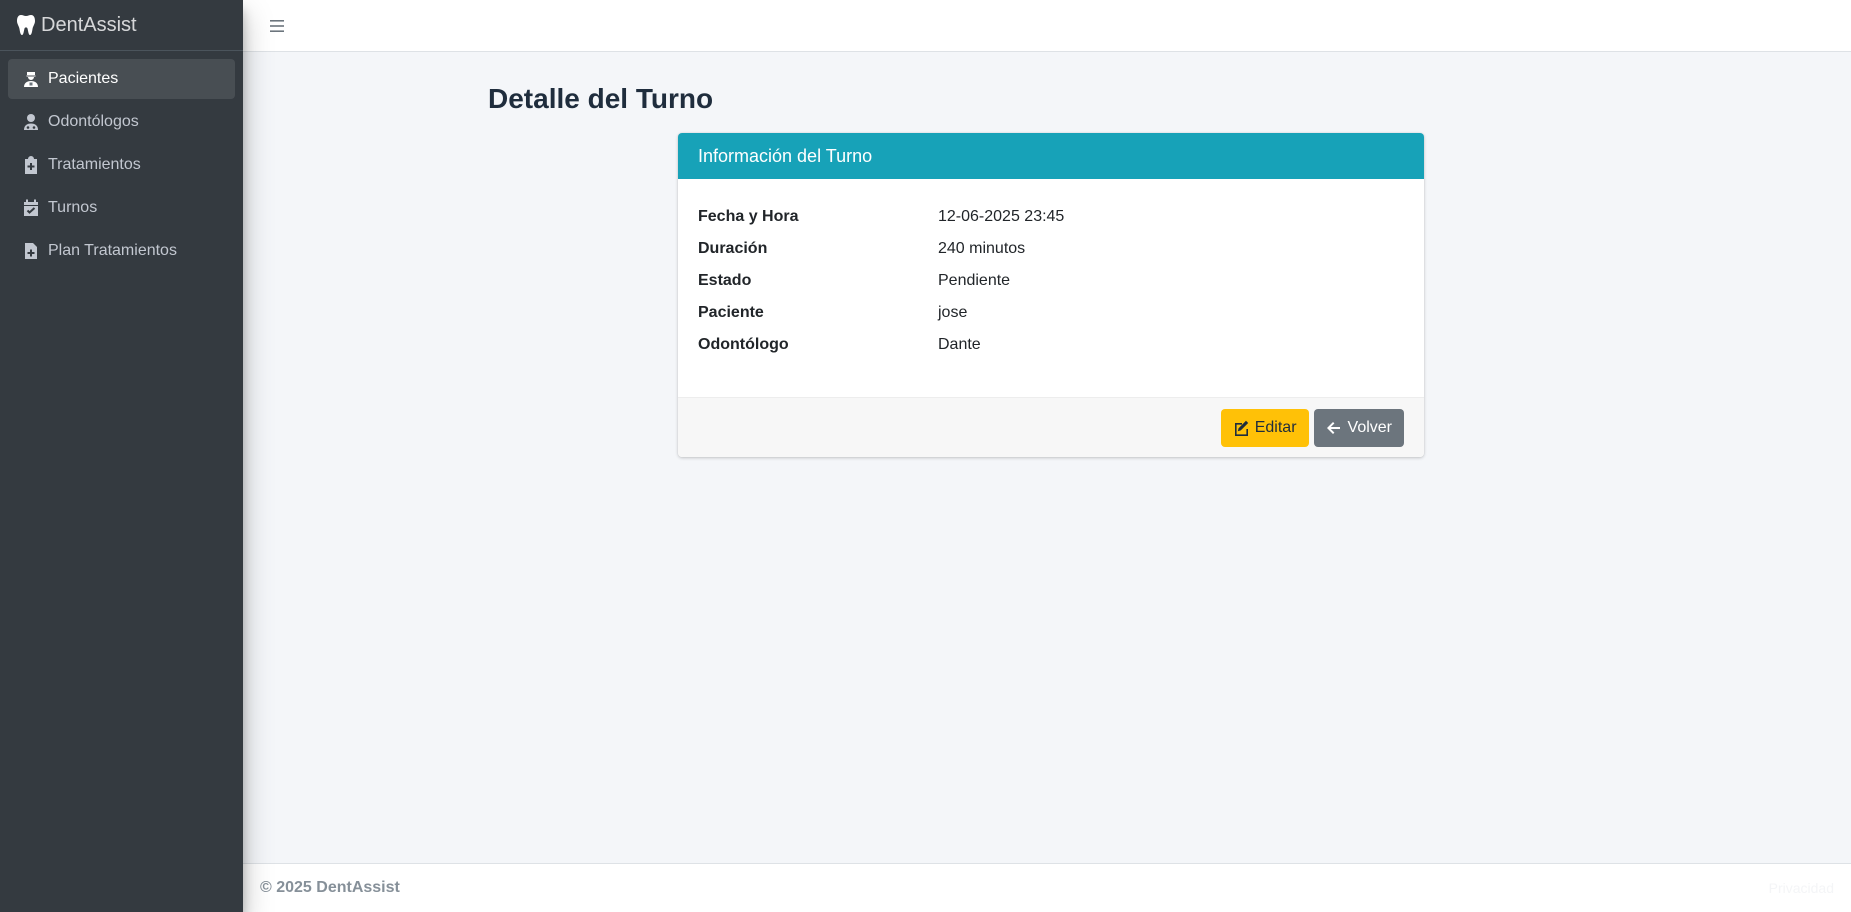  What do you see at coordinates (83, 78) in the screenshot?
I see `sidebar-item-label: Pacientes` at bounding box center [83, 78].